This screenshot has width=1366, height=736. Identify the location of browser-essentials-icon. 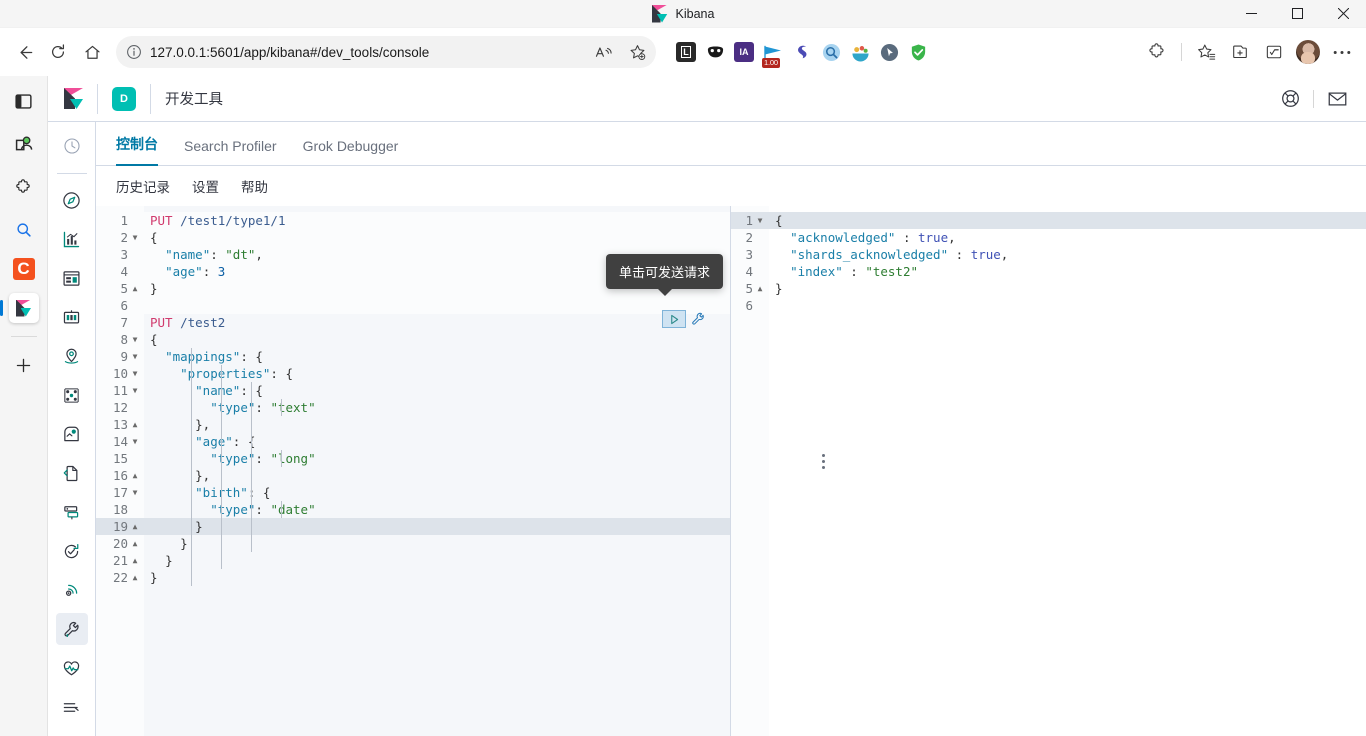
(24, 101).